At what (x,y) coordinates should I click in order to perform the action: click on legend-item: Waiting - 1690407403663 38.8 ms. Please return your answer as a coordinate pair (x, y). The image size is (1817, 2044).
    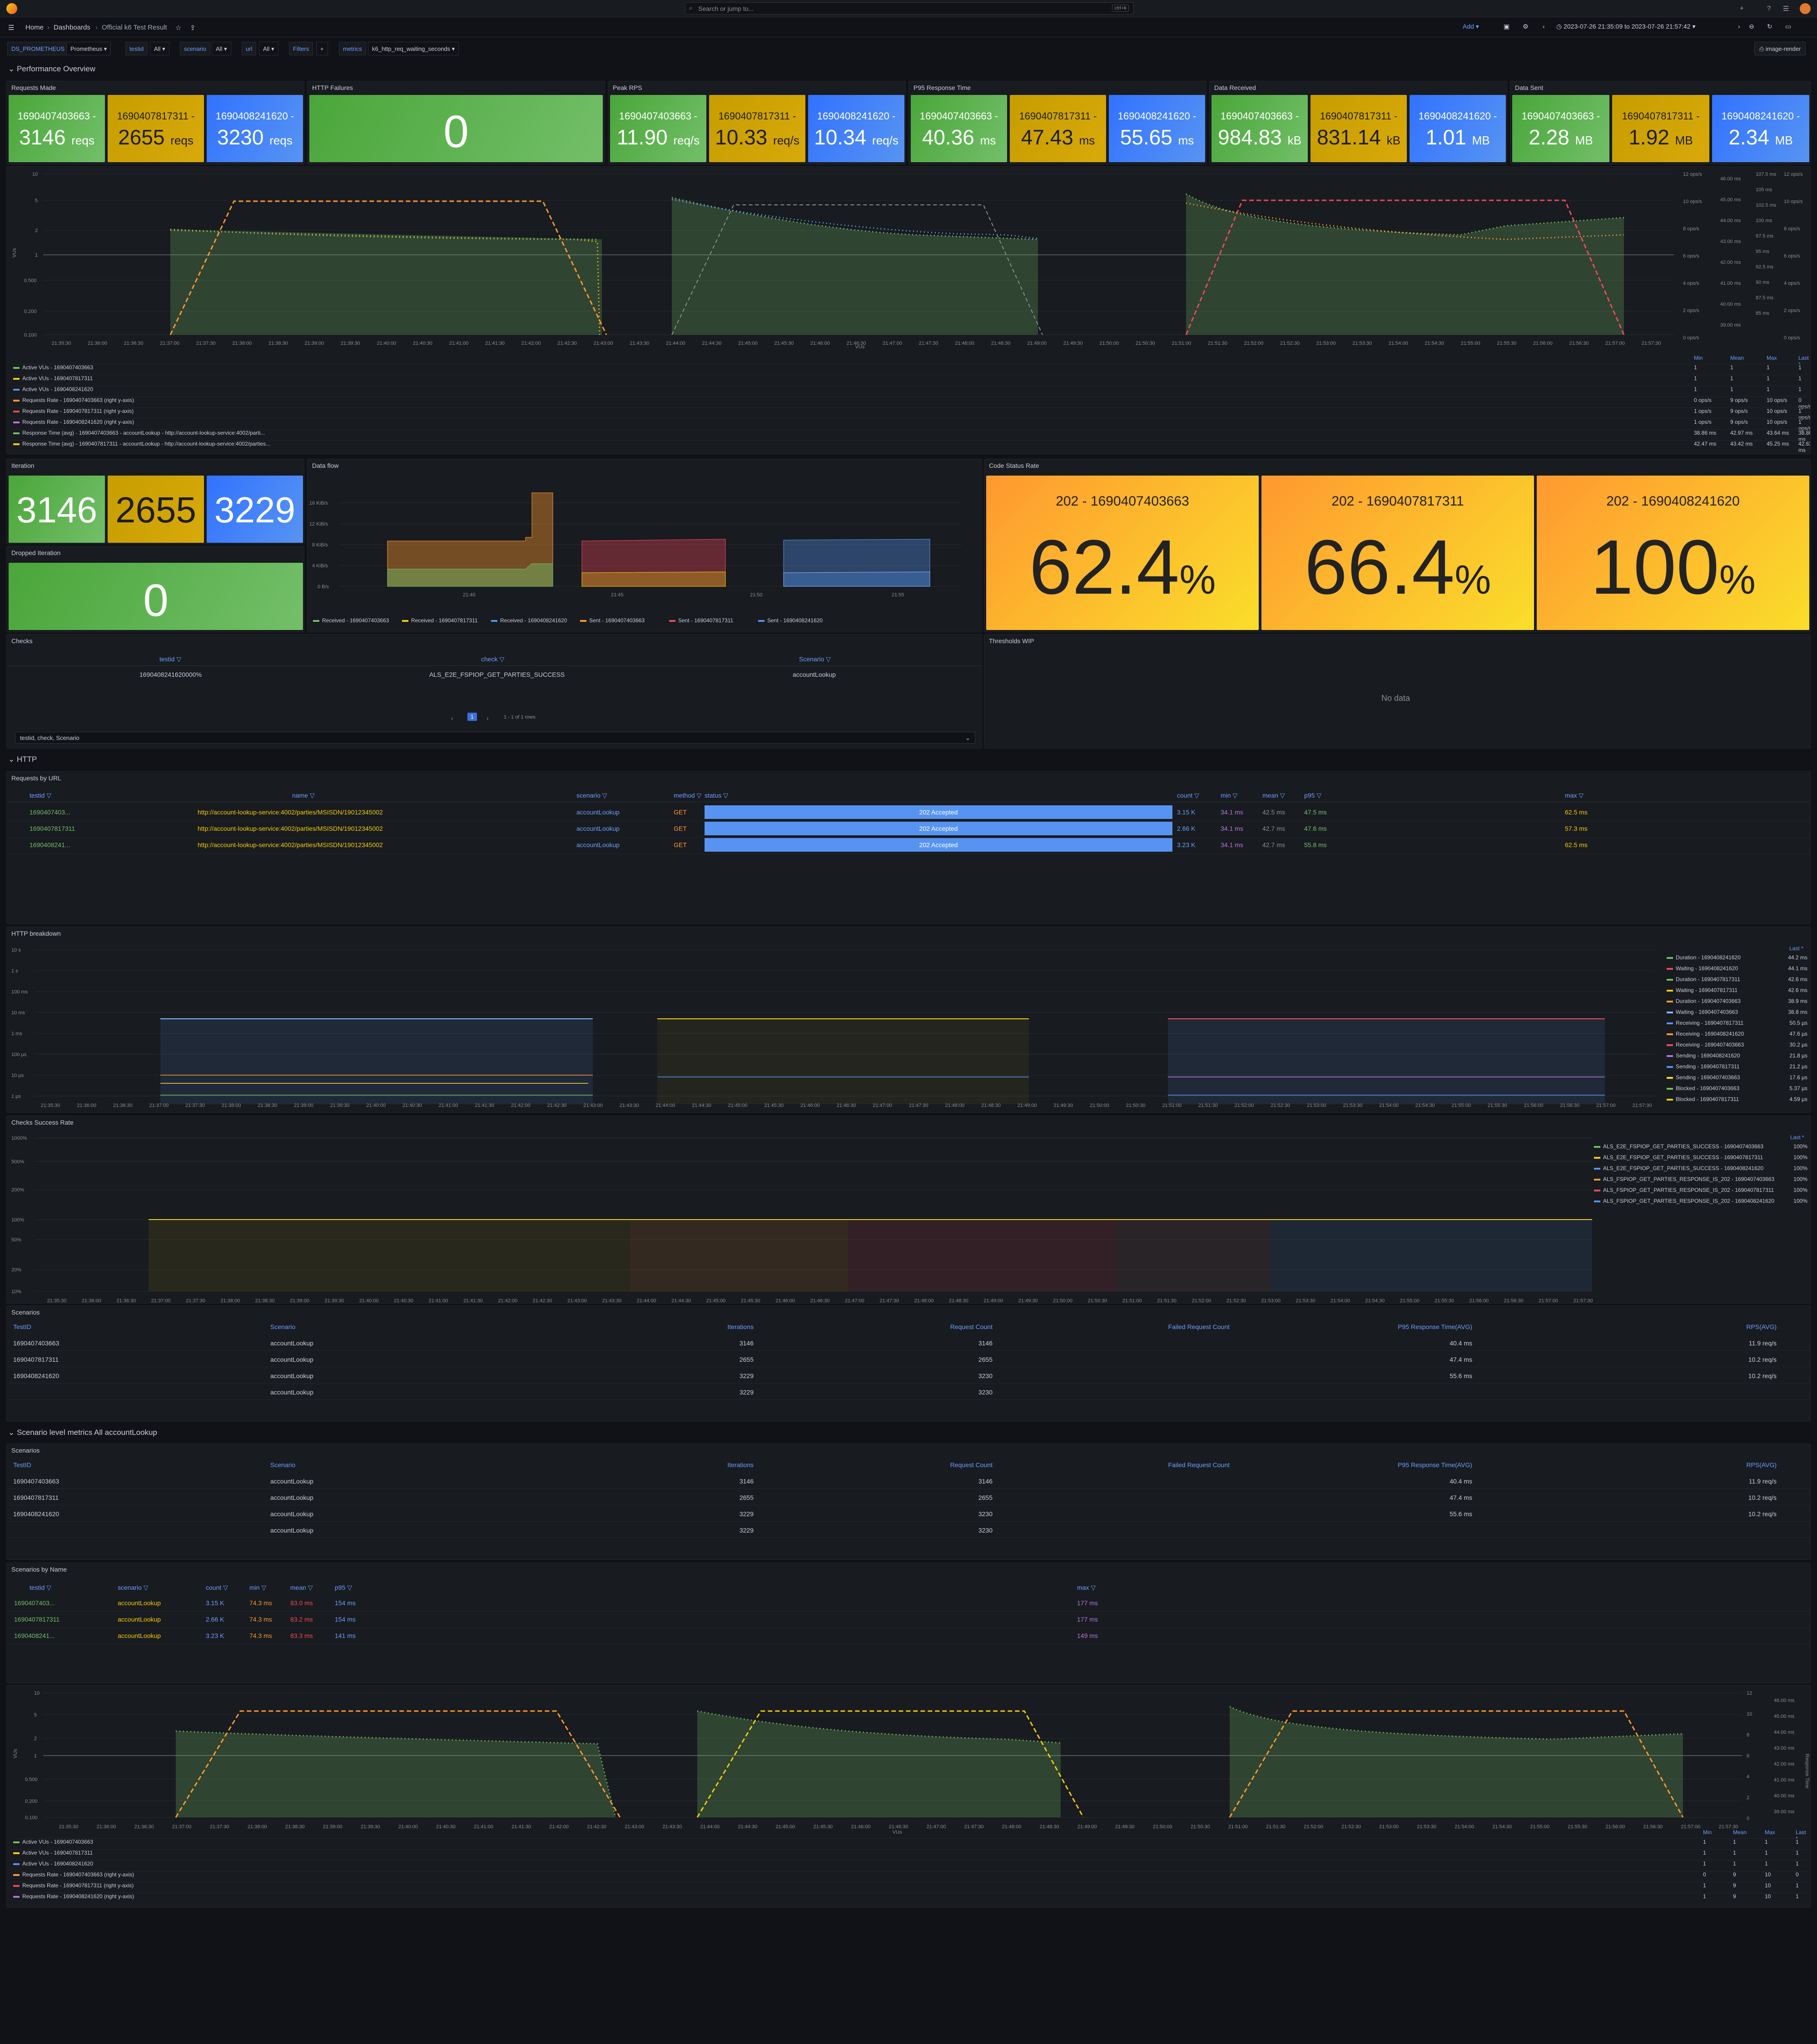
    Looking at the image, I should click on (1737, 1014).